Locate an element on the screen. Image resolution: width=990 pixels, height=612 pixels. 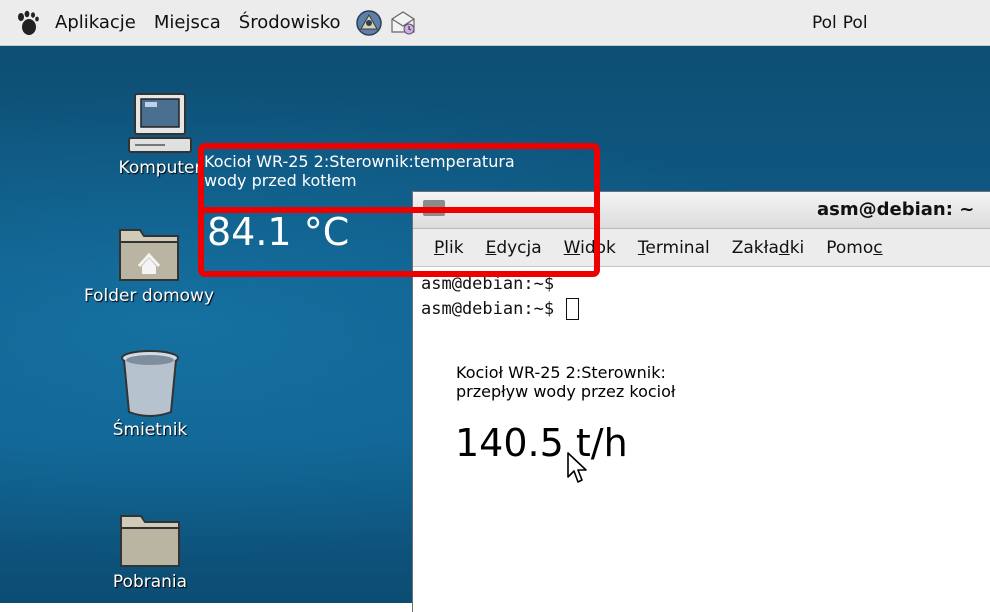
trash-icon is located at coordinates (150, 383).